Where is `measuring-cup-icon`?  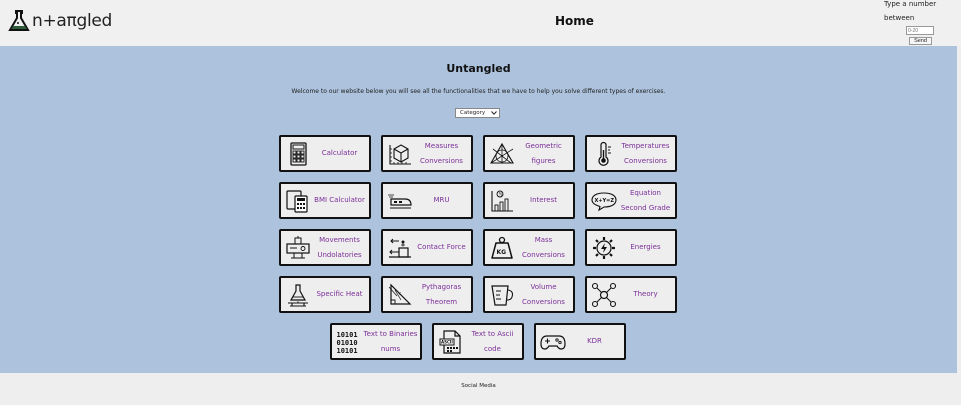
measuring-cup-icon is located at coordinates (502, 295).